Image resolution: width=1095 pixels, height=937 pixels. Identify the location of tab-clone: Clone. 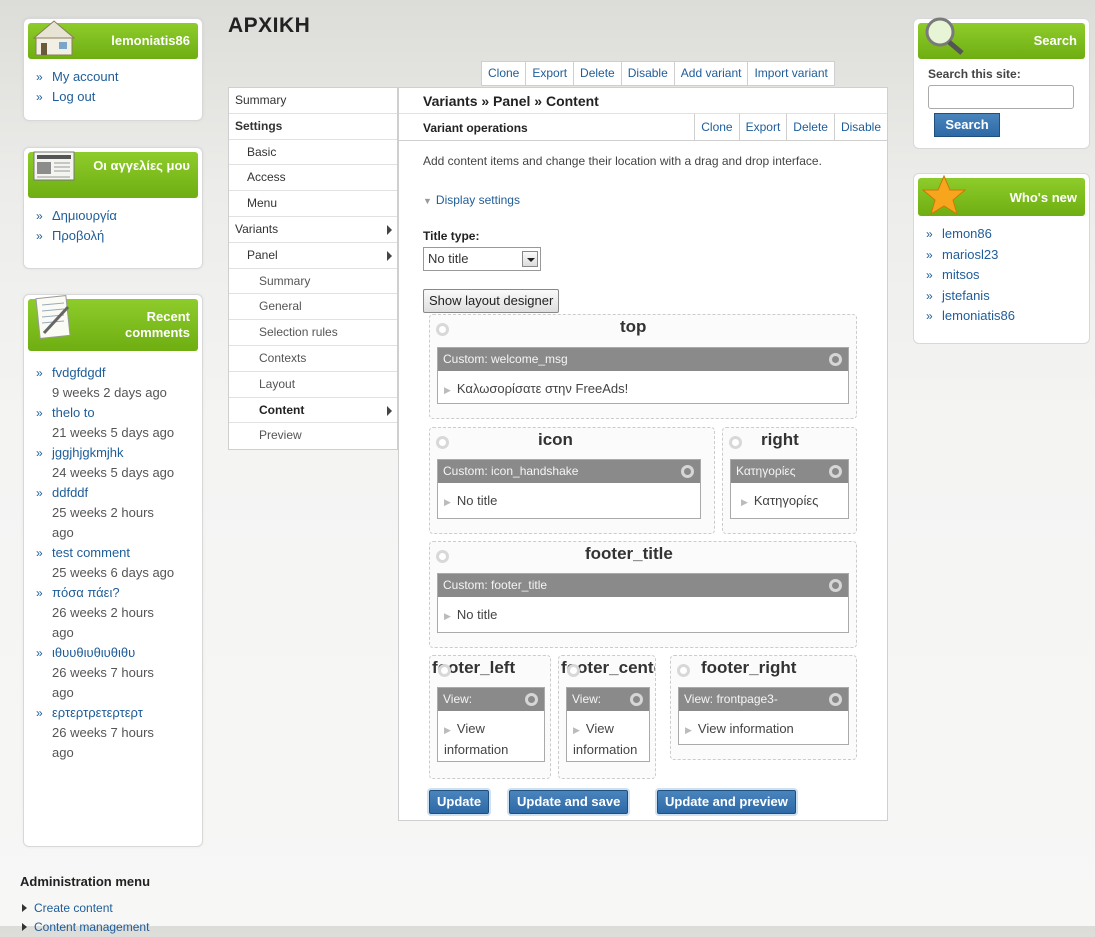
(503, 73).